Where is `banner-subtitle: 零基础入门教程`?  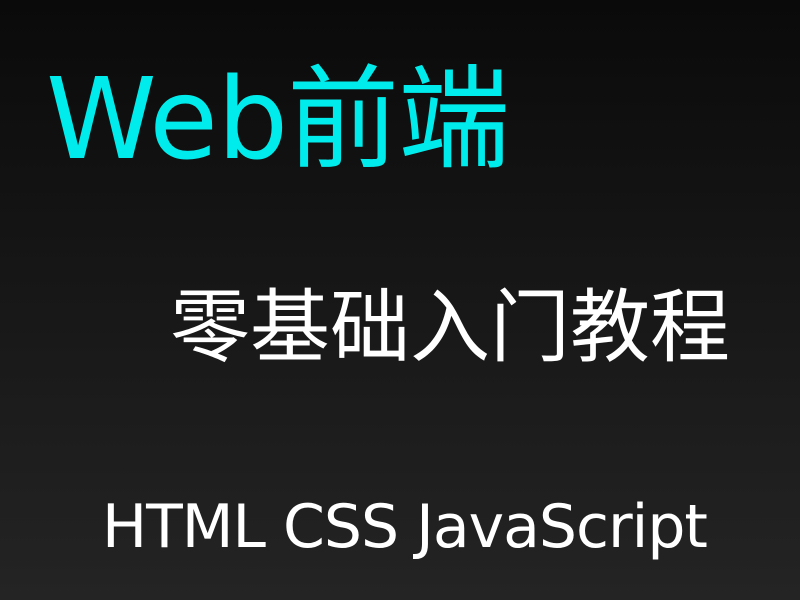
banner-subtitle: 零基础入门教程 is located at coordinates (450, 327).